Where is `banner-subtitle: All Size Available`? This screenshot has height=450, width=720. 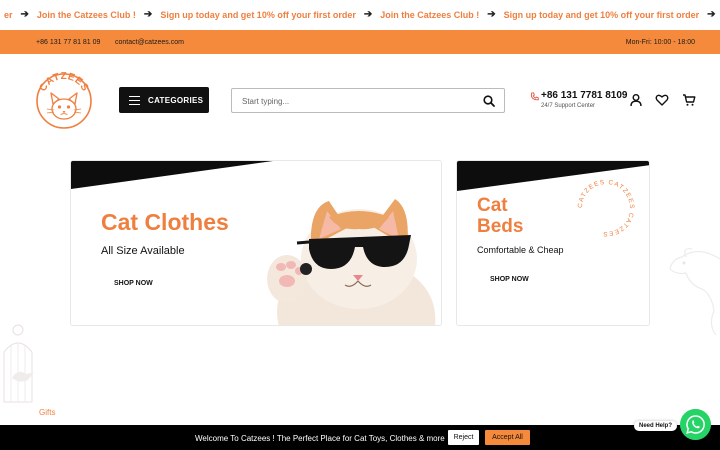 banner-subtitle: All Size Available is located at coordinates (143, 251).